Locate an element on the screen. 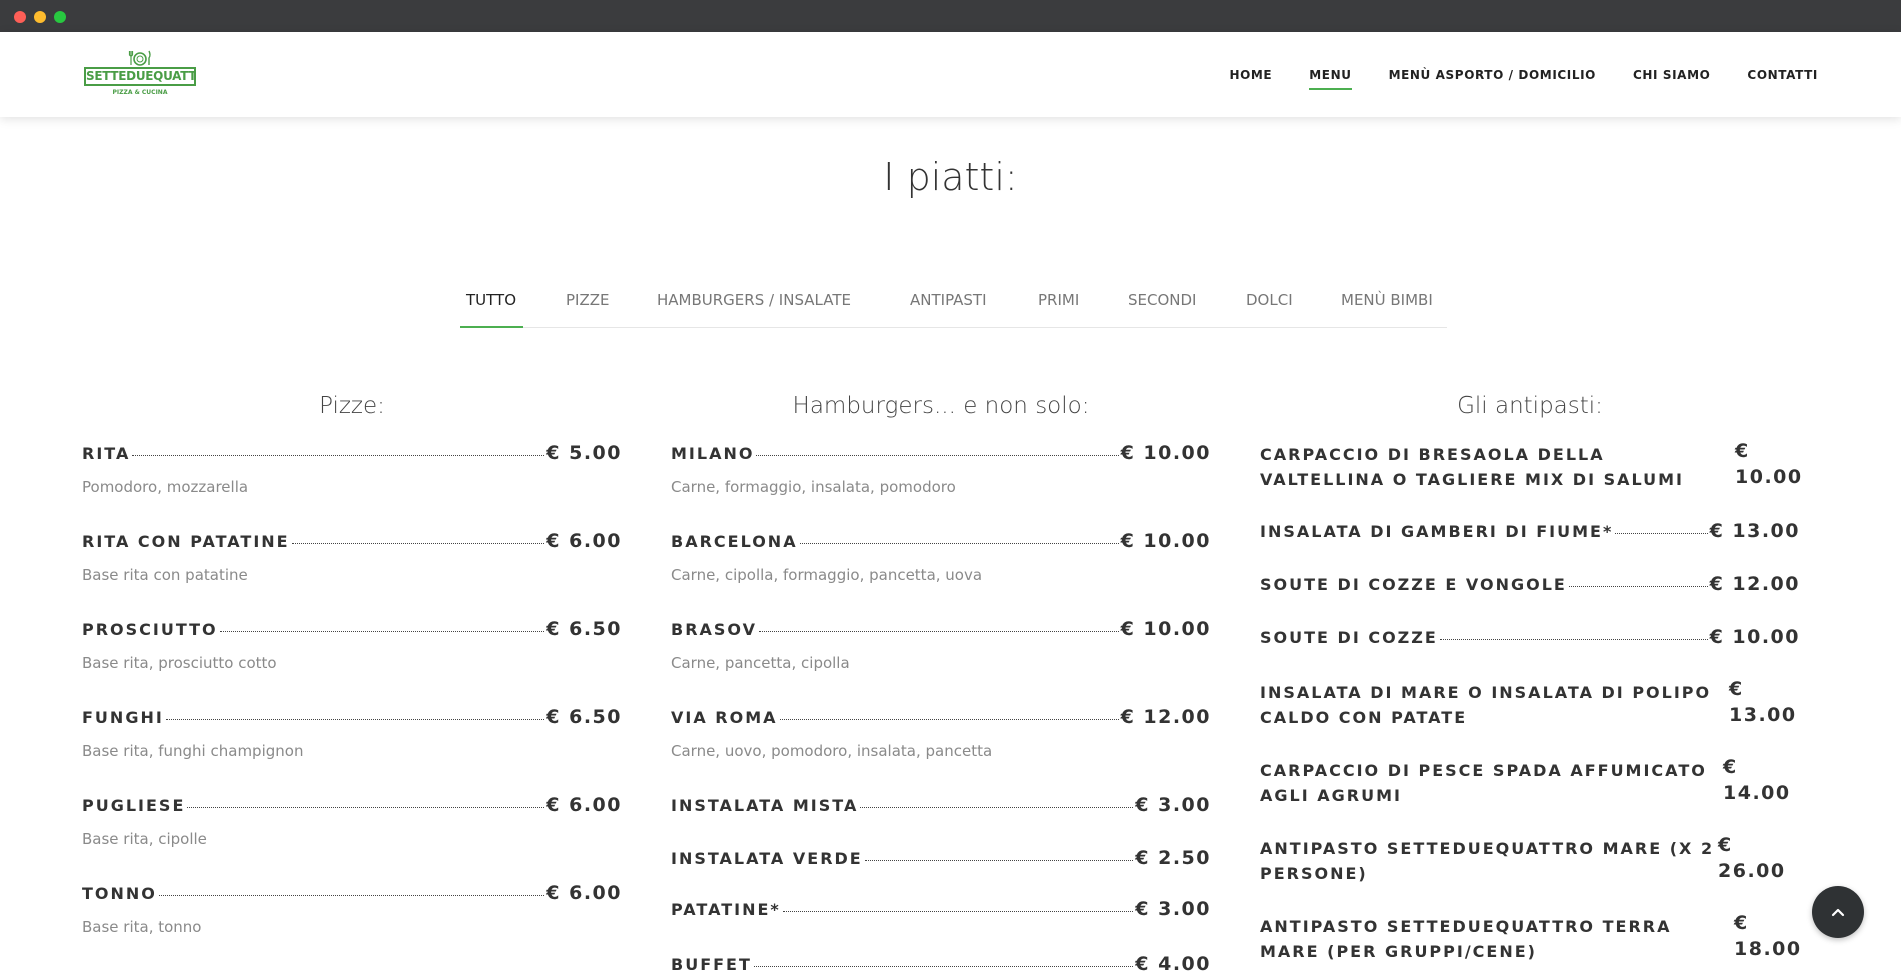 The image size is (1901, 973). nav-menu: MENU is located at coordinates (1330, 79).